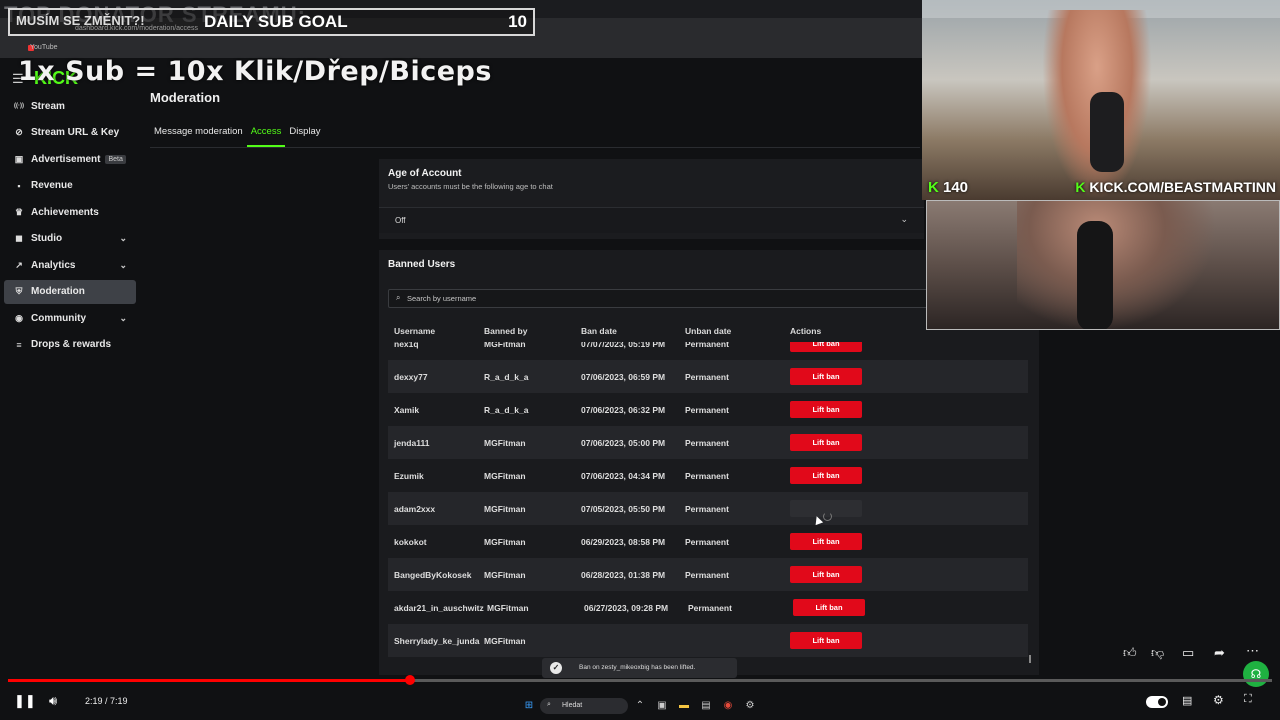 This screenshot has height=720, width=1280. I want to click on chrome-icon: ◉, so click(728, 706).